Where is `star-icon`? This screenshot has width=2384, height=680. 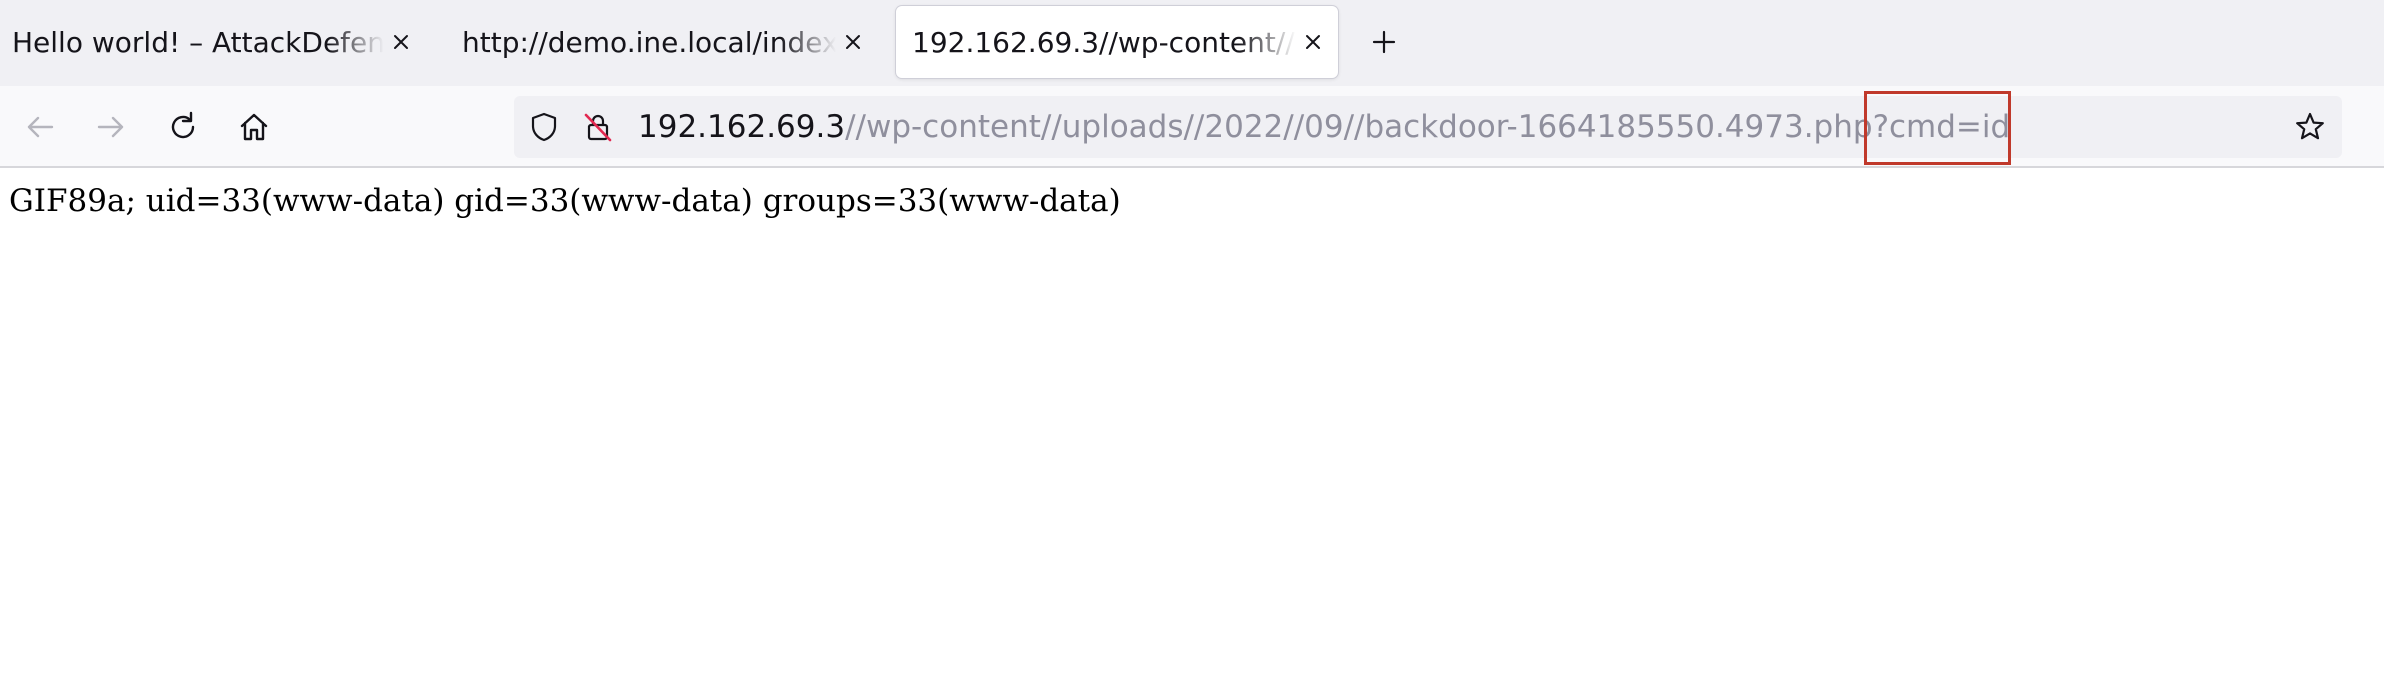
star-icon is located at coordinates (2310, 126).